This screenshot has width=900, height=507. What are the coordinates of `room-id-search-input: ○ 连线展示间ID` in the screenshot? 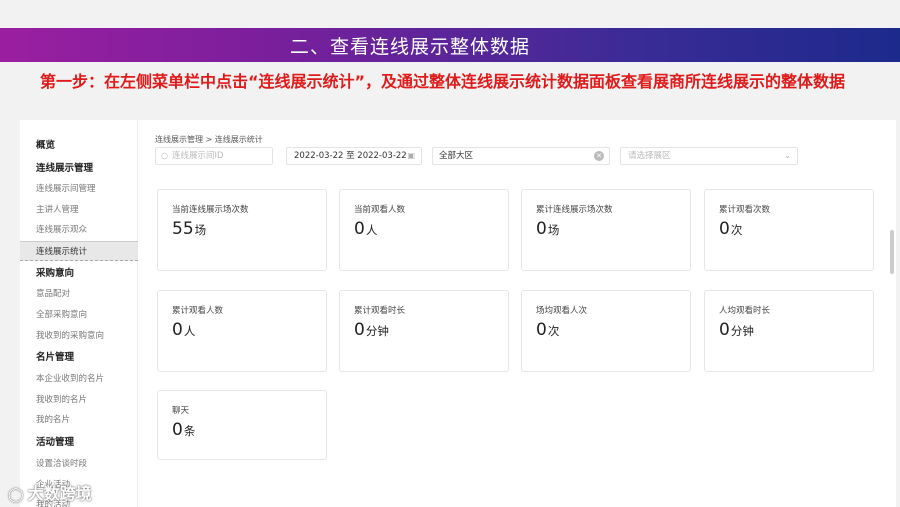 It's located at (214, 156).